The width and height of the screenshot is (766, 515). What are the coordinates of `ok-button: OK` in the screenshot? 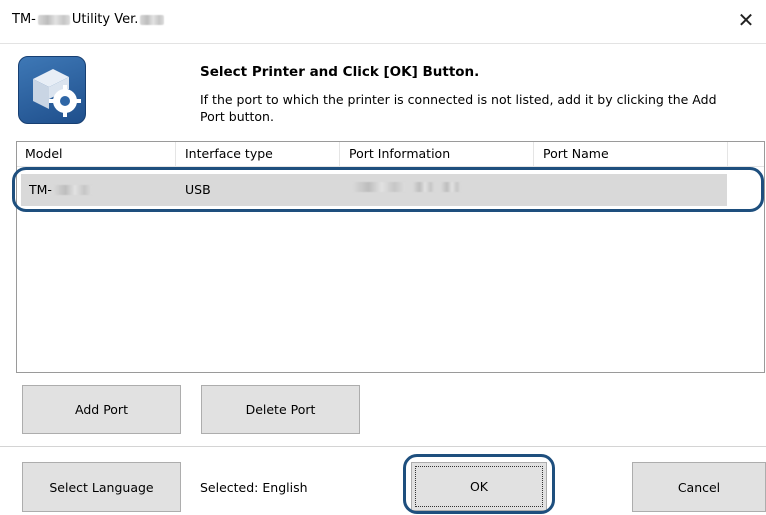 It's located at (479, 486).